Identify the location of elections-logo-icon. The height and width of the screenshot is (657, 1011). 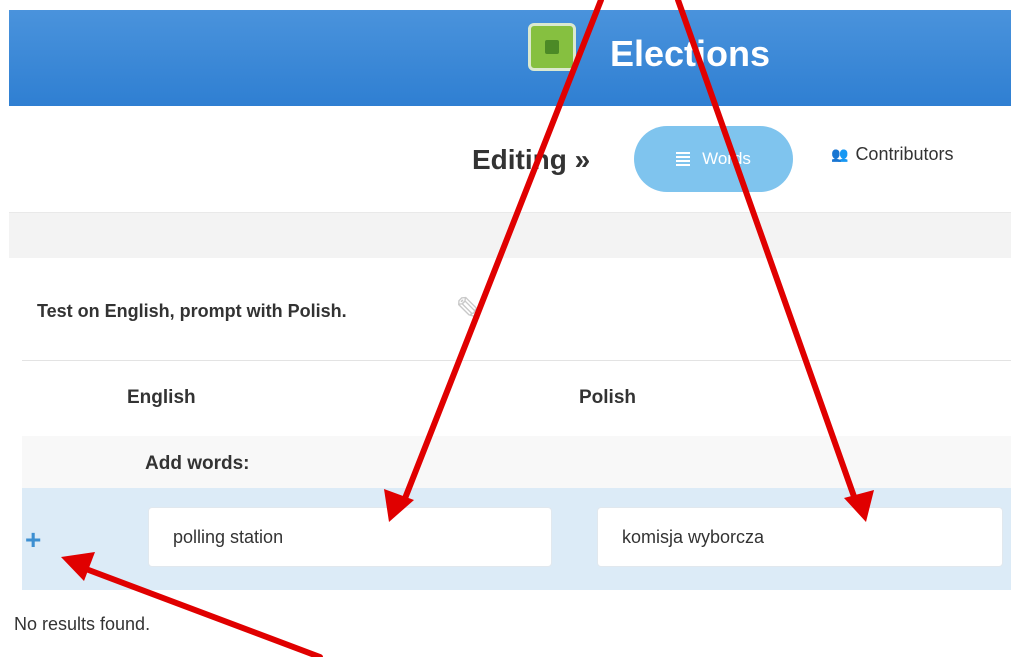
(552, 47).